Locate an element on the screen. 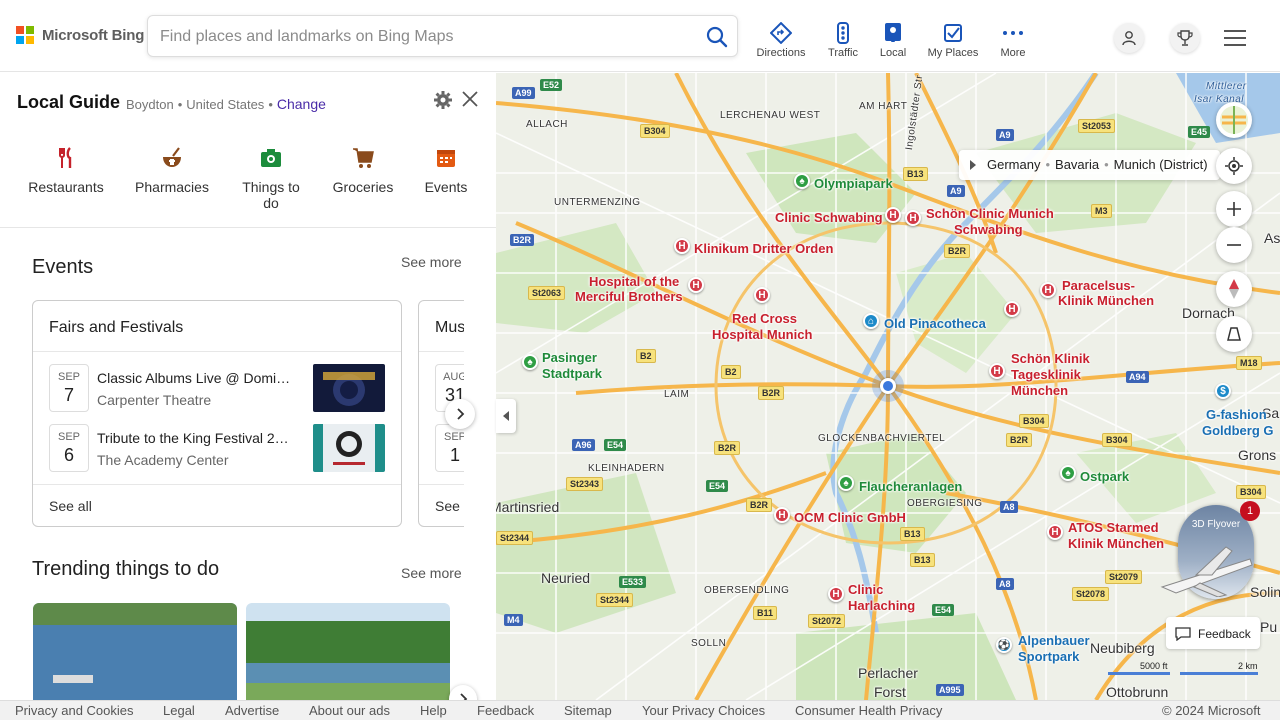  shopping-pin-icon: $ is located at coordinates (1223, 391).